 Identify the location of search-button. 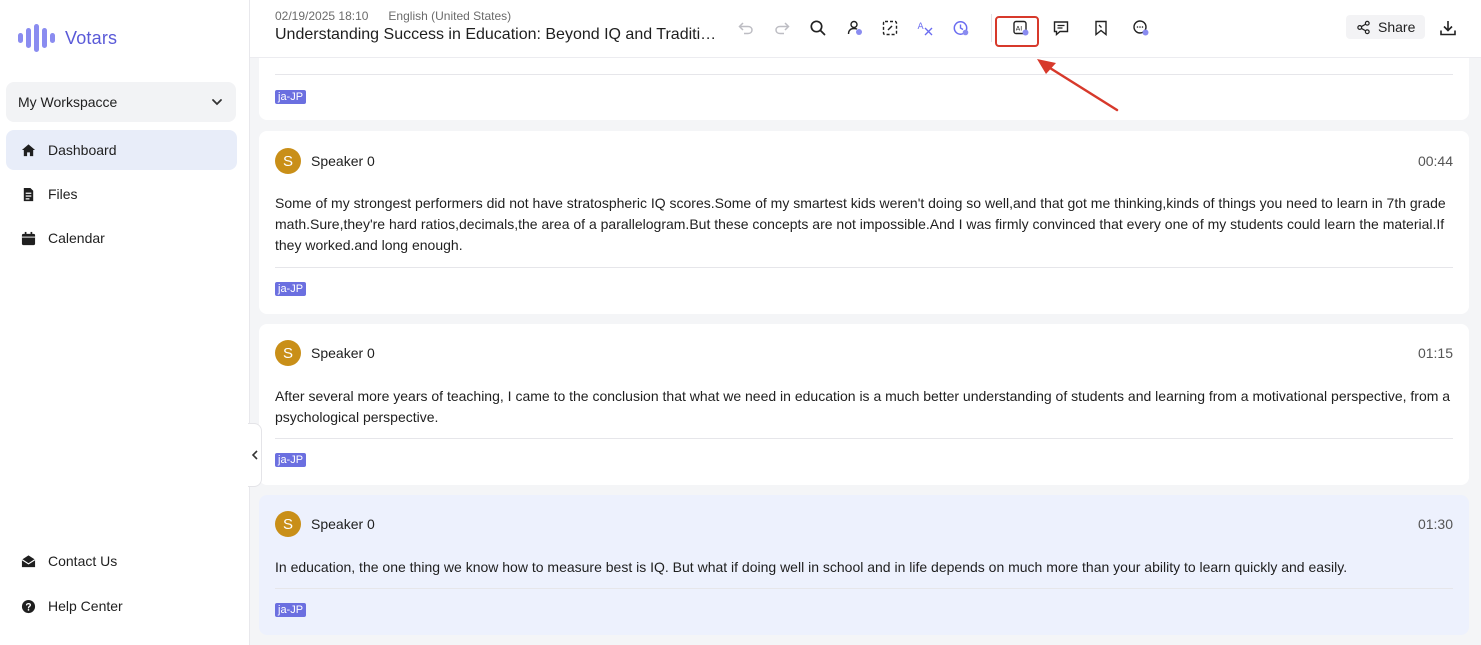
(818, 28).